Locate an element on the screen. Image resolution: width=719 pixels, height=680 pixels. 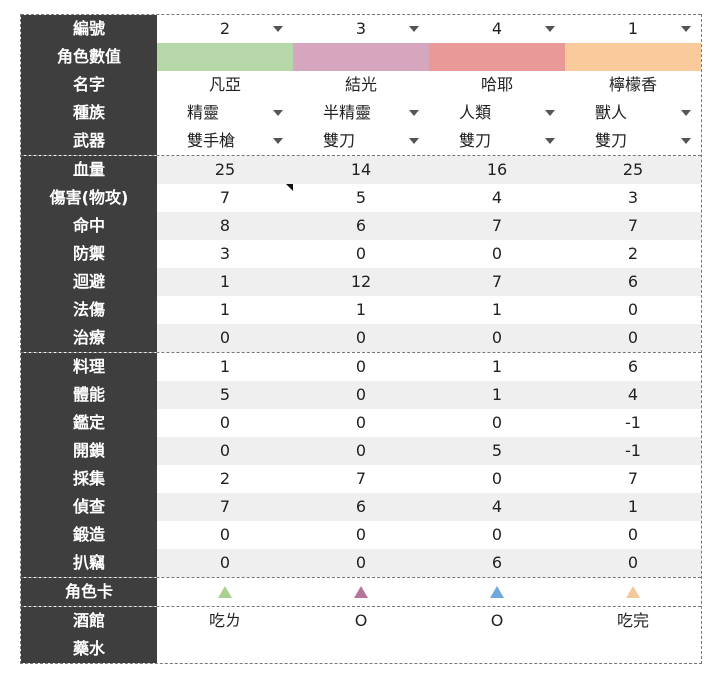
appraise-cell: -1 is located at coordinates (633, 423).